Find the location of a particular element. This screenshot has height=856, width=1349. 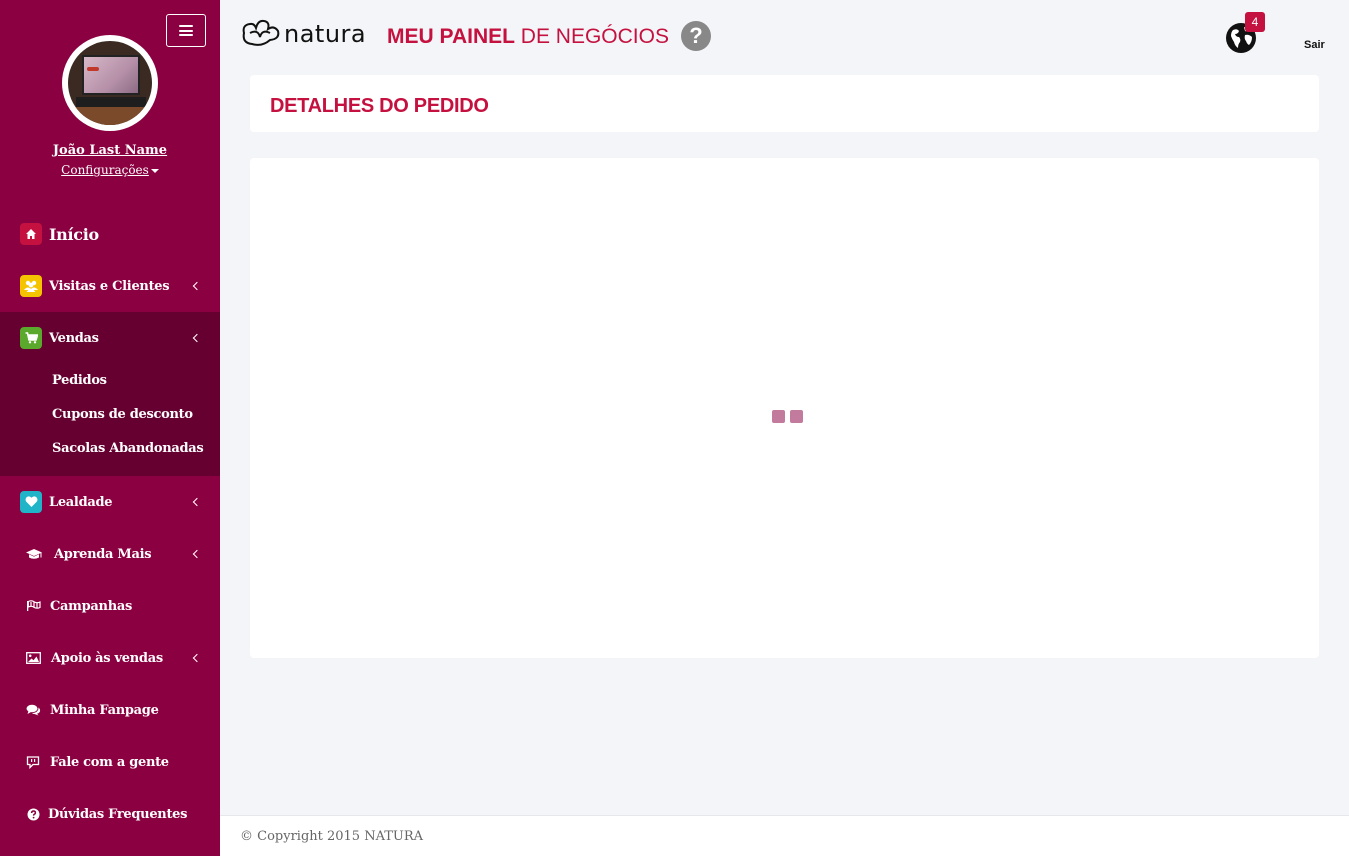

sidebar-item-label: Dúvidas Frequentes is located at coordinates (118, 814).